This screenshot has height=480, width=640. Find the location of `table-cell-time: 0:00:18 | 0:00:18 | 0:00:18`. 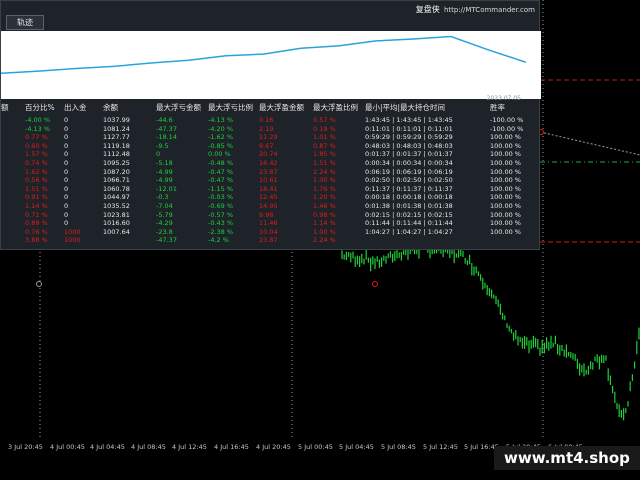

table-cell-time: 0:00:18 | 0:00:18 | 0:00:18 is located at coordinates (409, 197).